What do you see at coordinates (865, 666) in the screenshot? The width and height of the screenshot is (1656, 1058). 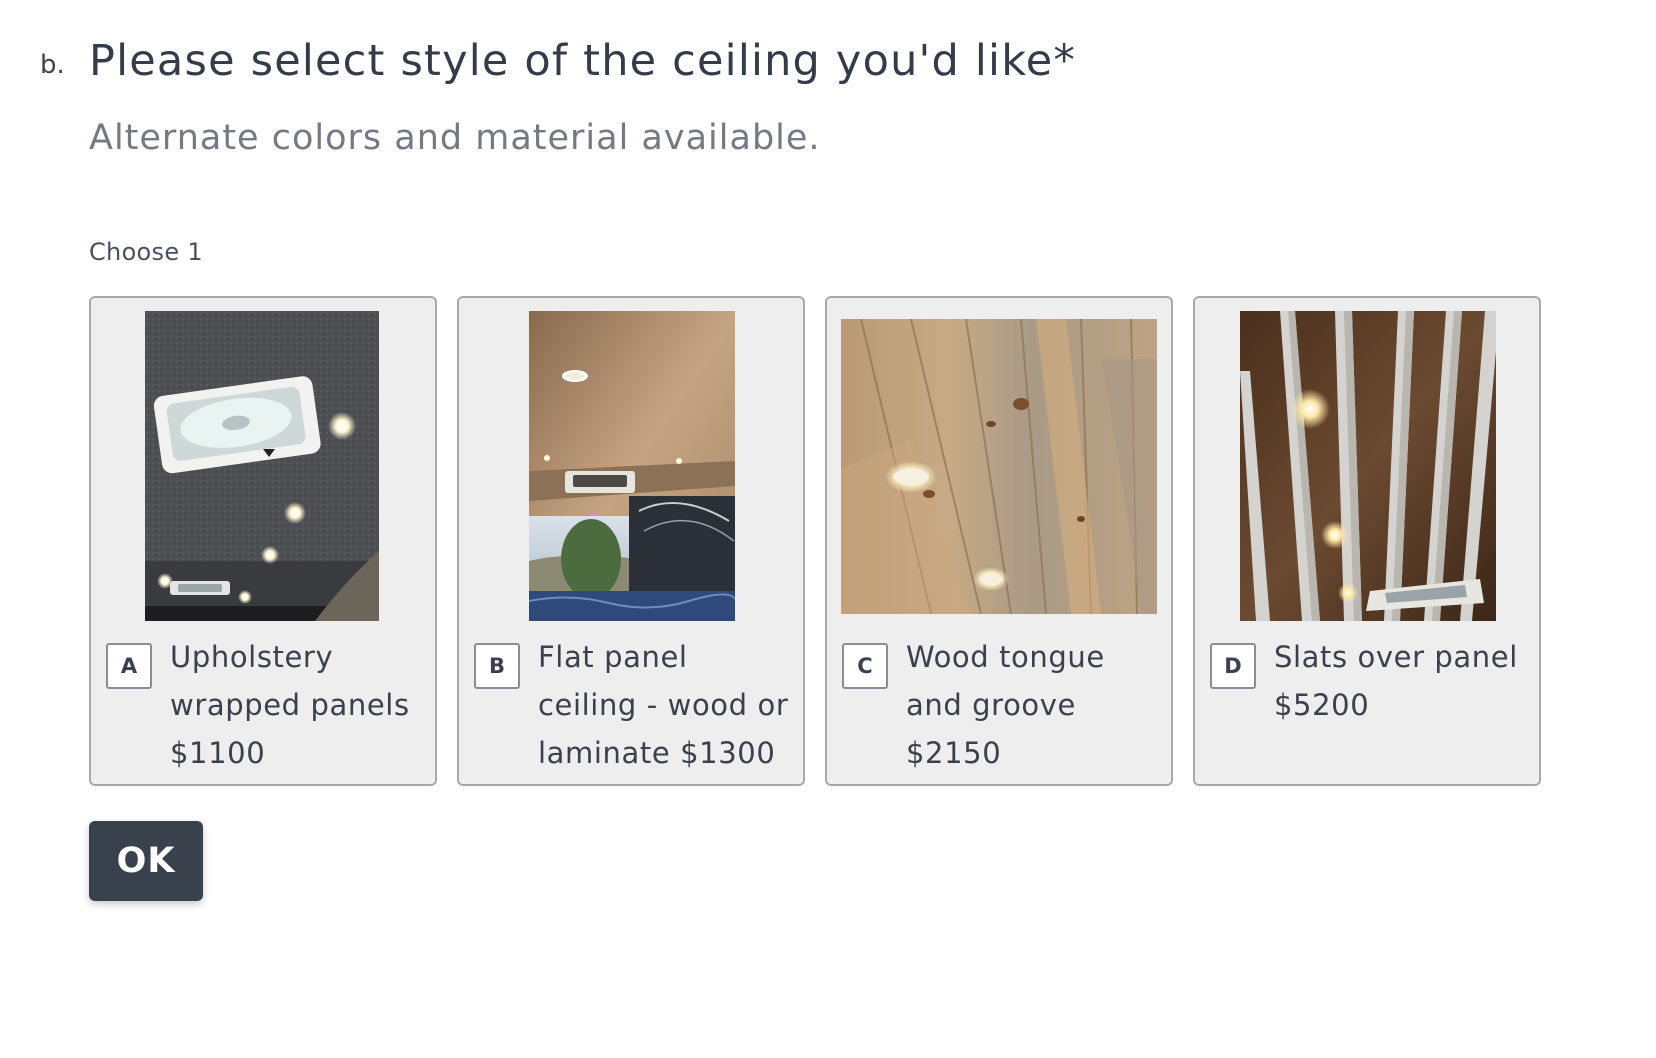 I see `choice-key-c: C` at bounding box center [865, 666].